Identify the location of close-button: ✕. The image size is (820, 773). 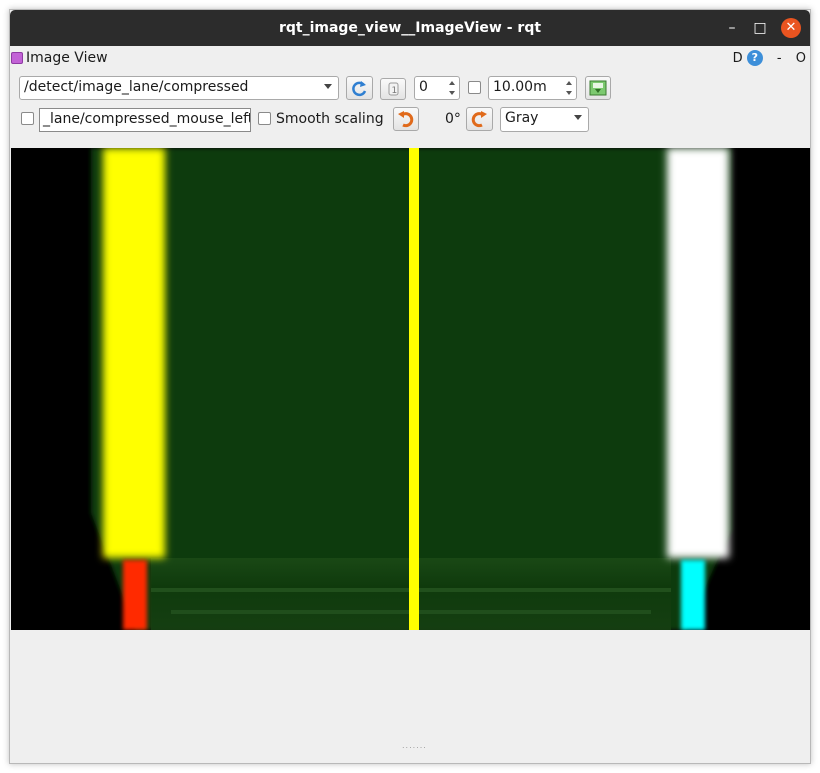
(791, 28).